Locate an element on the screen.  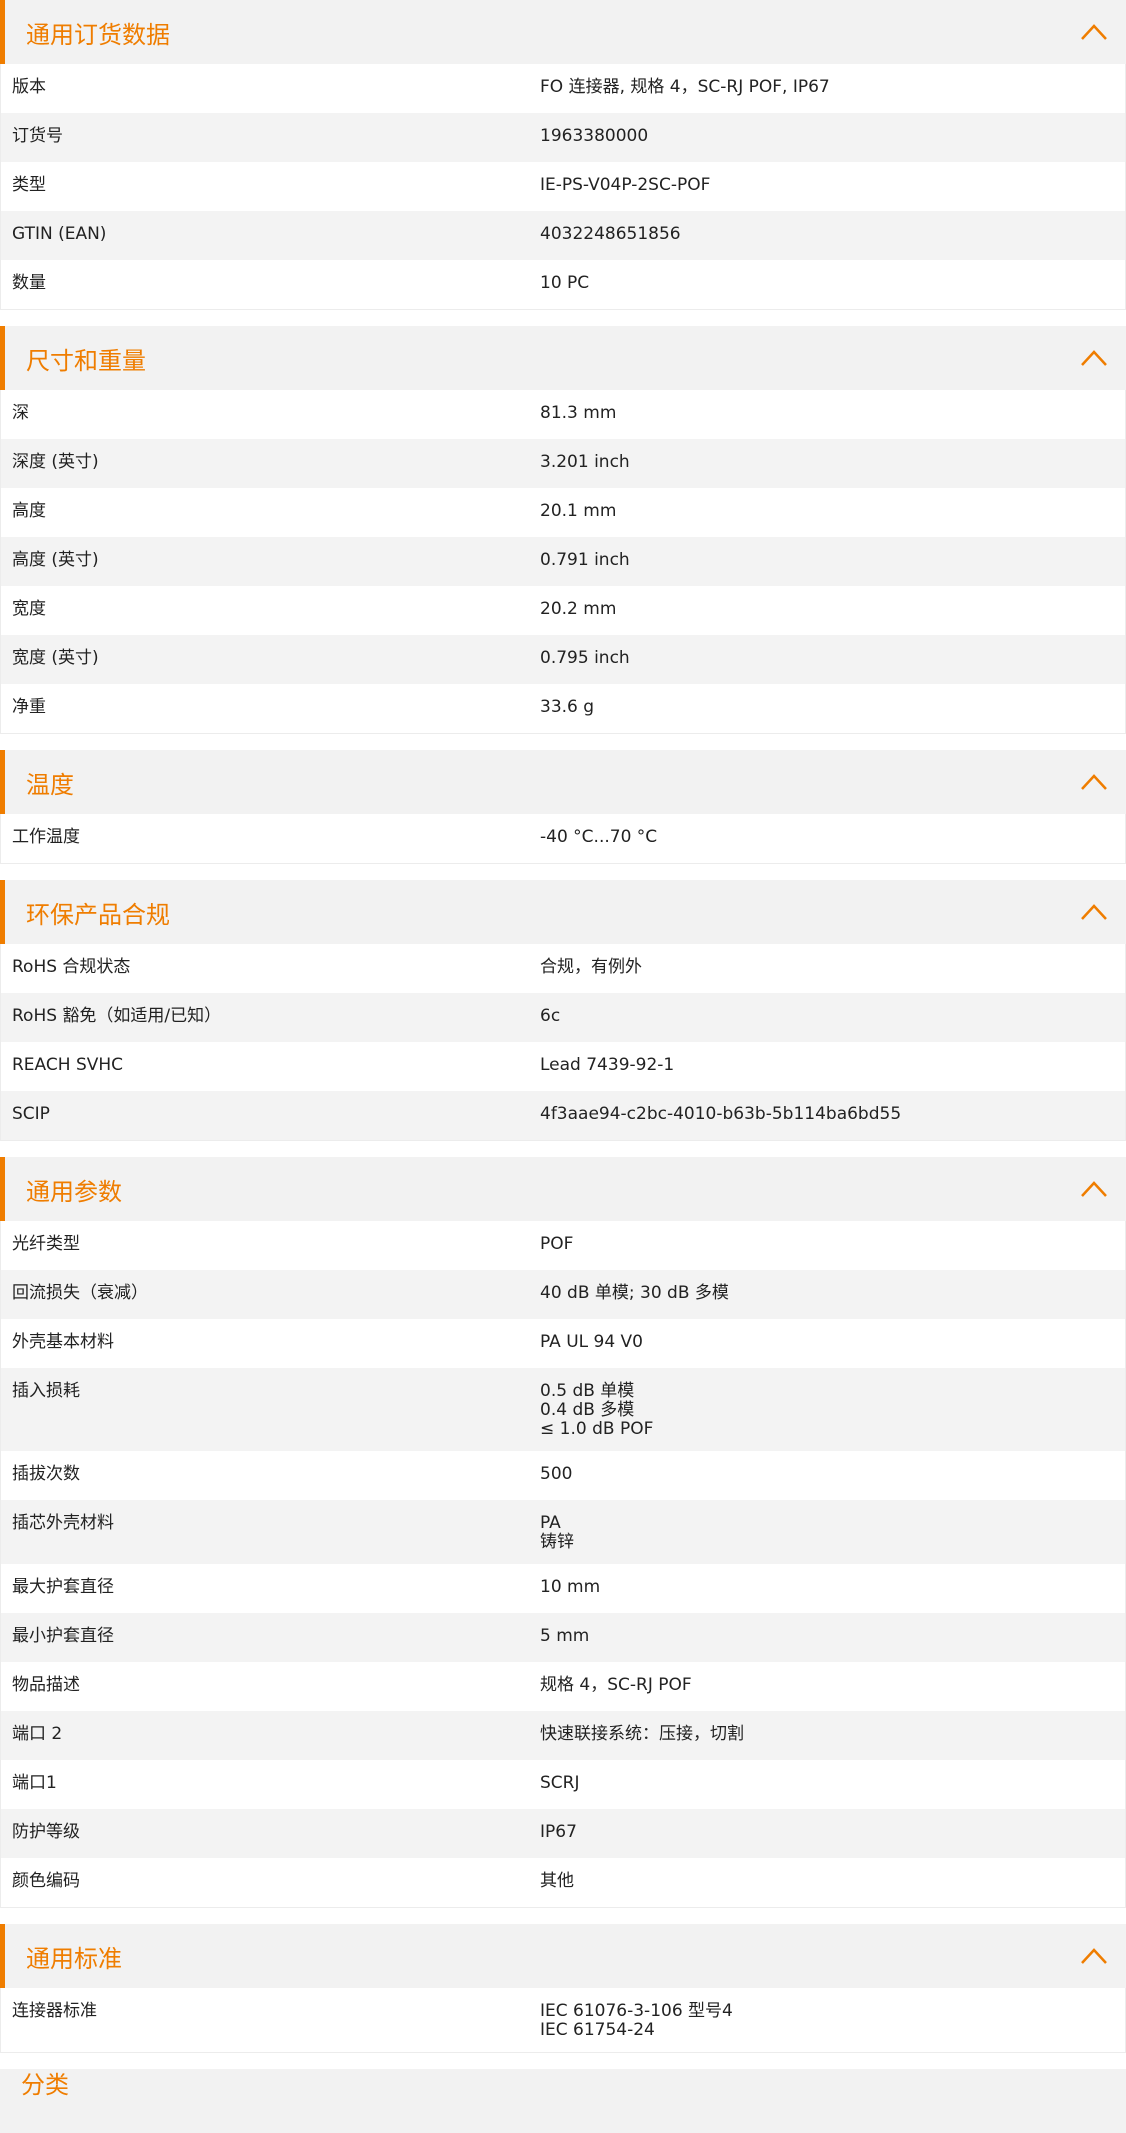
section-title: 通用标准 is located at coordinates (74, 1958).